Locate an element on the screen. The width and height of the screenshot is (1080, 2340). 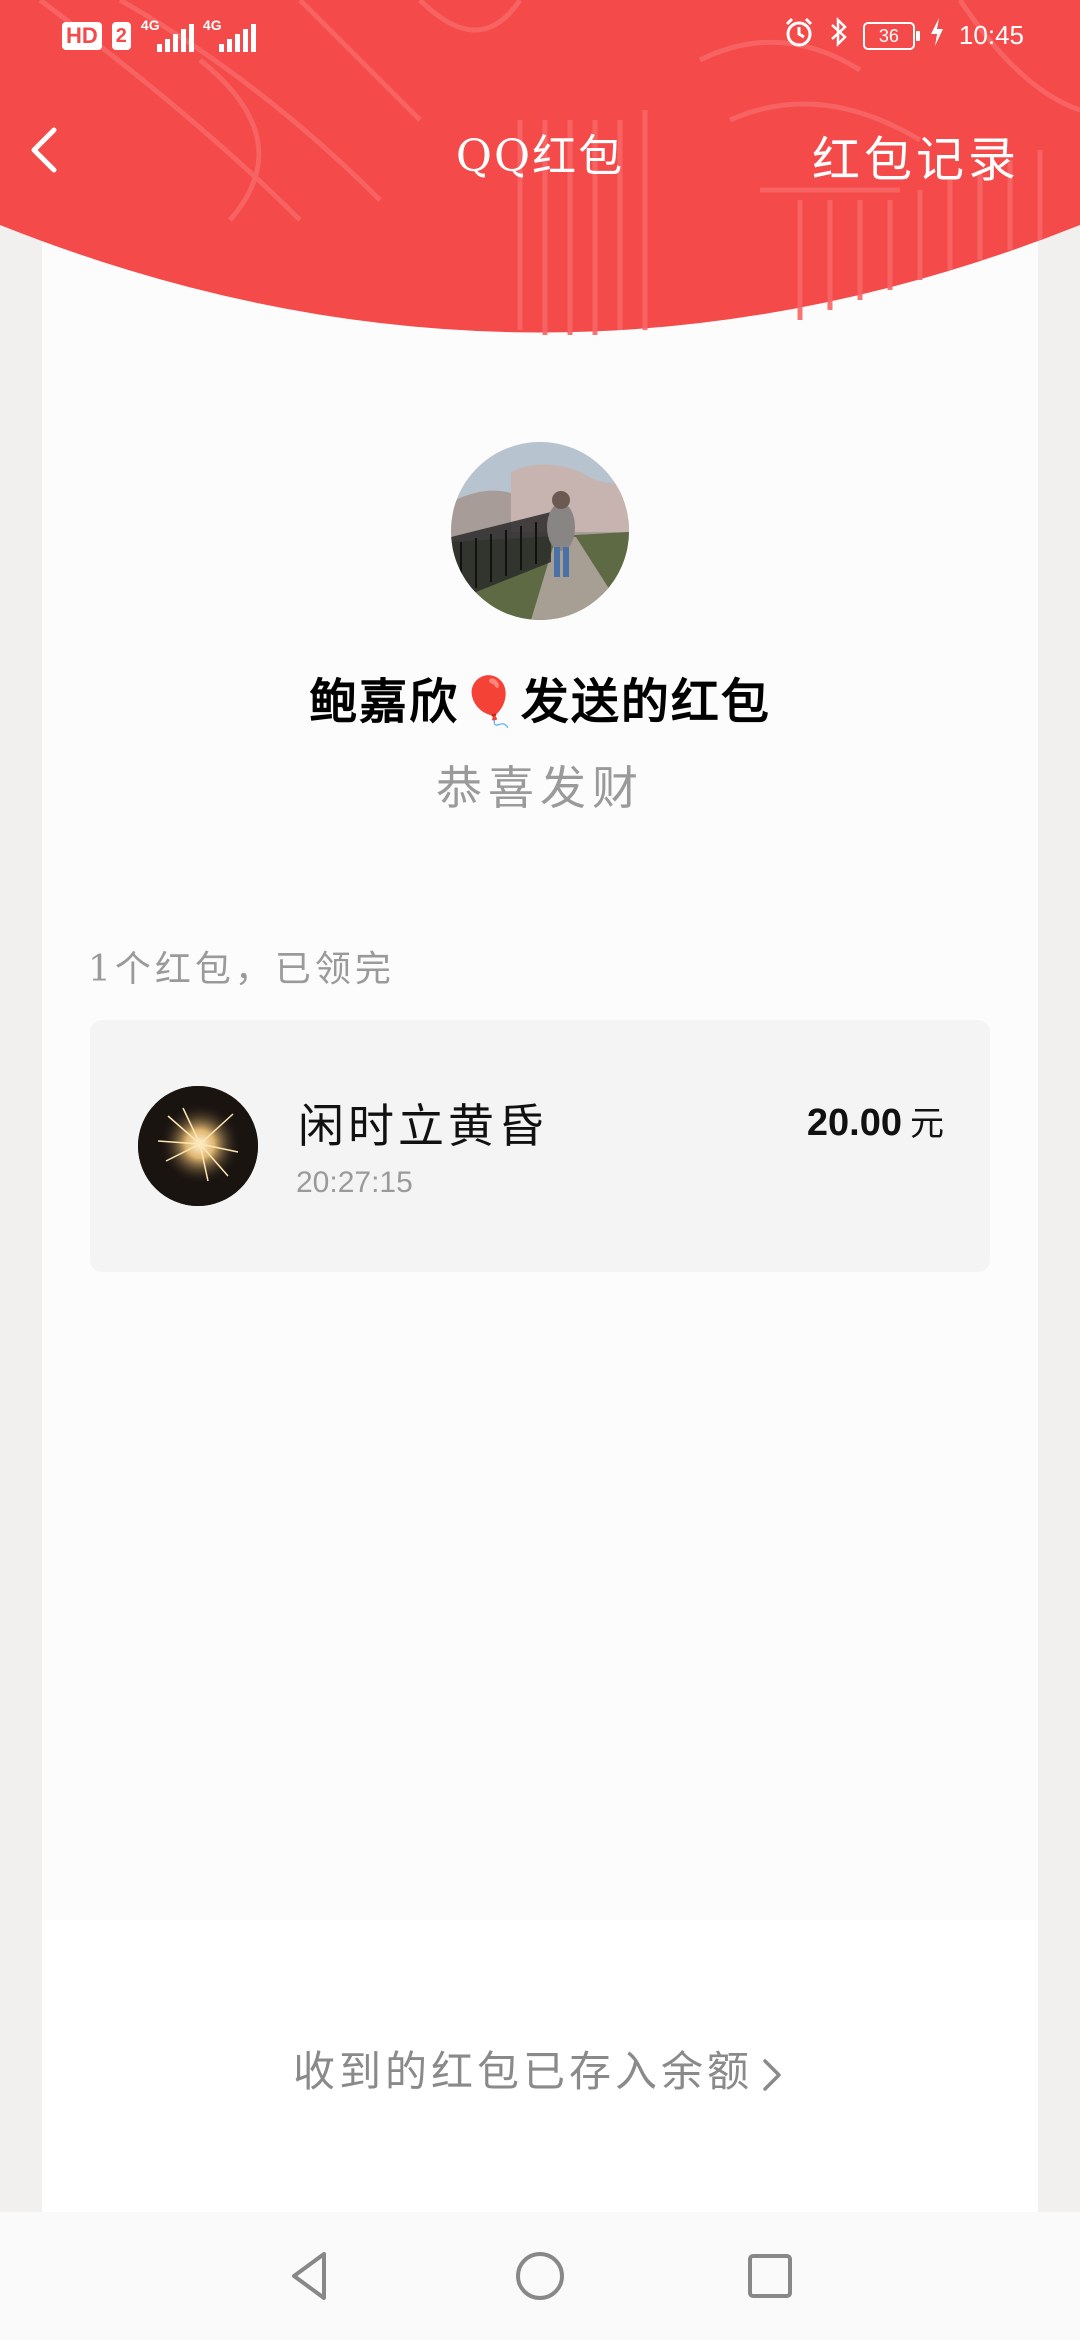
bluetooth-icon is located at coordinates (839, 35).